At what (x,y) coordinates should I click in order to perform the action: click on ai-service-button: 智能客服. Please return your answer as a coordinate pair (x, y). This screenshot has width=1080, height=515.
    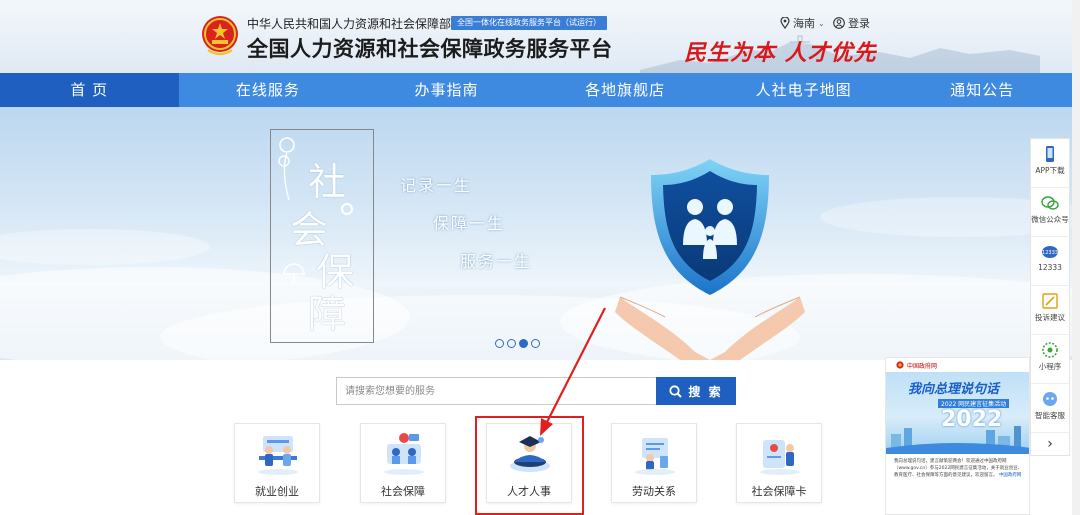
    Looking at the image, I should click on (1050, 411).